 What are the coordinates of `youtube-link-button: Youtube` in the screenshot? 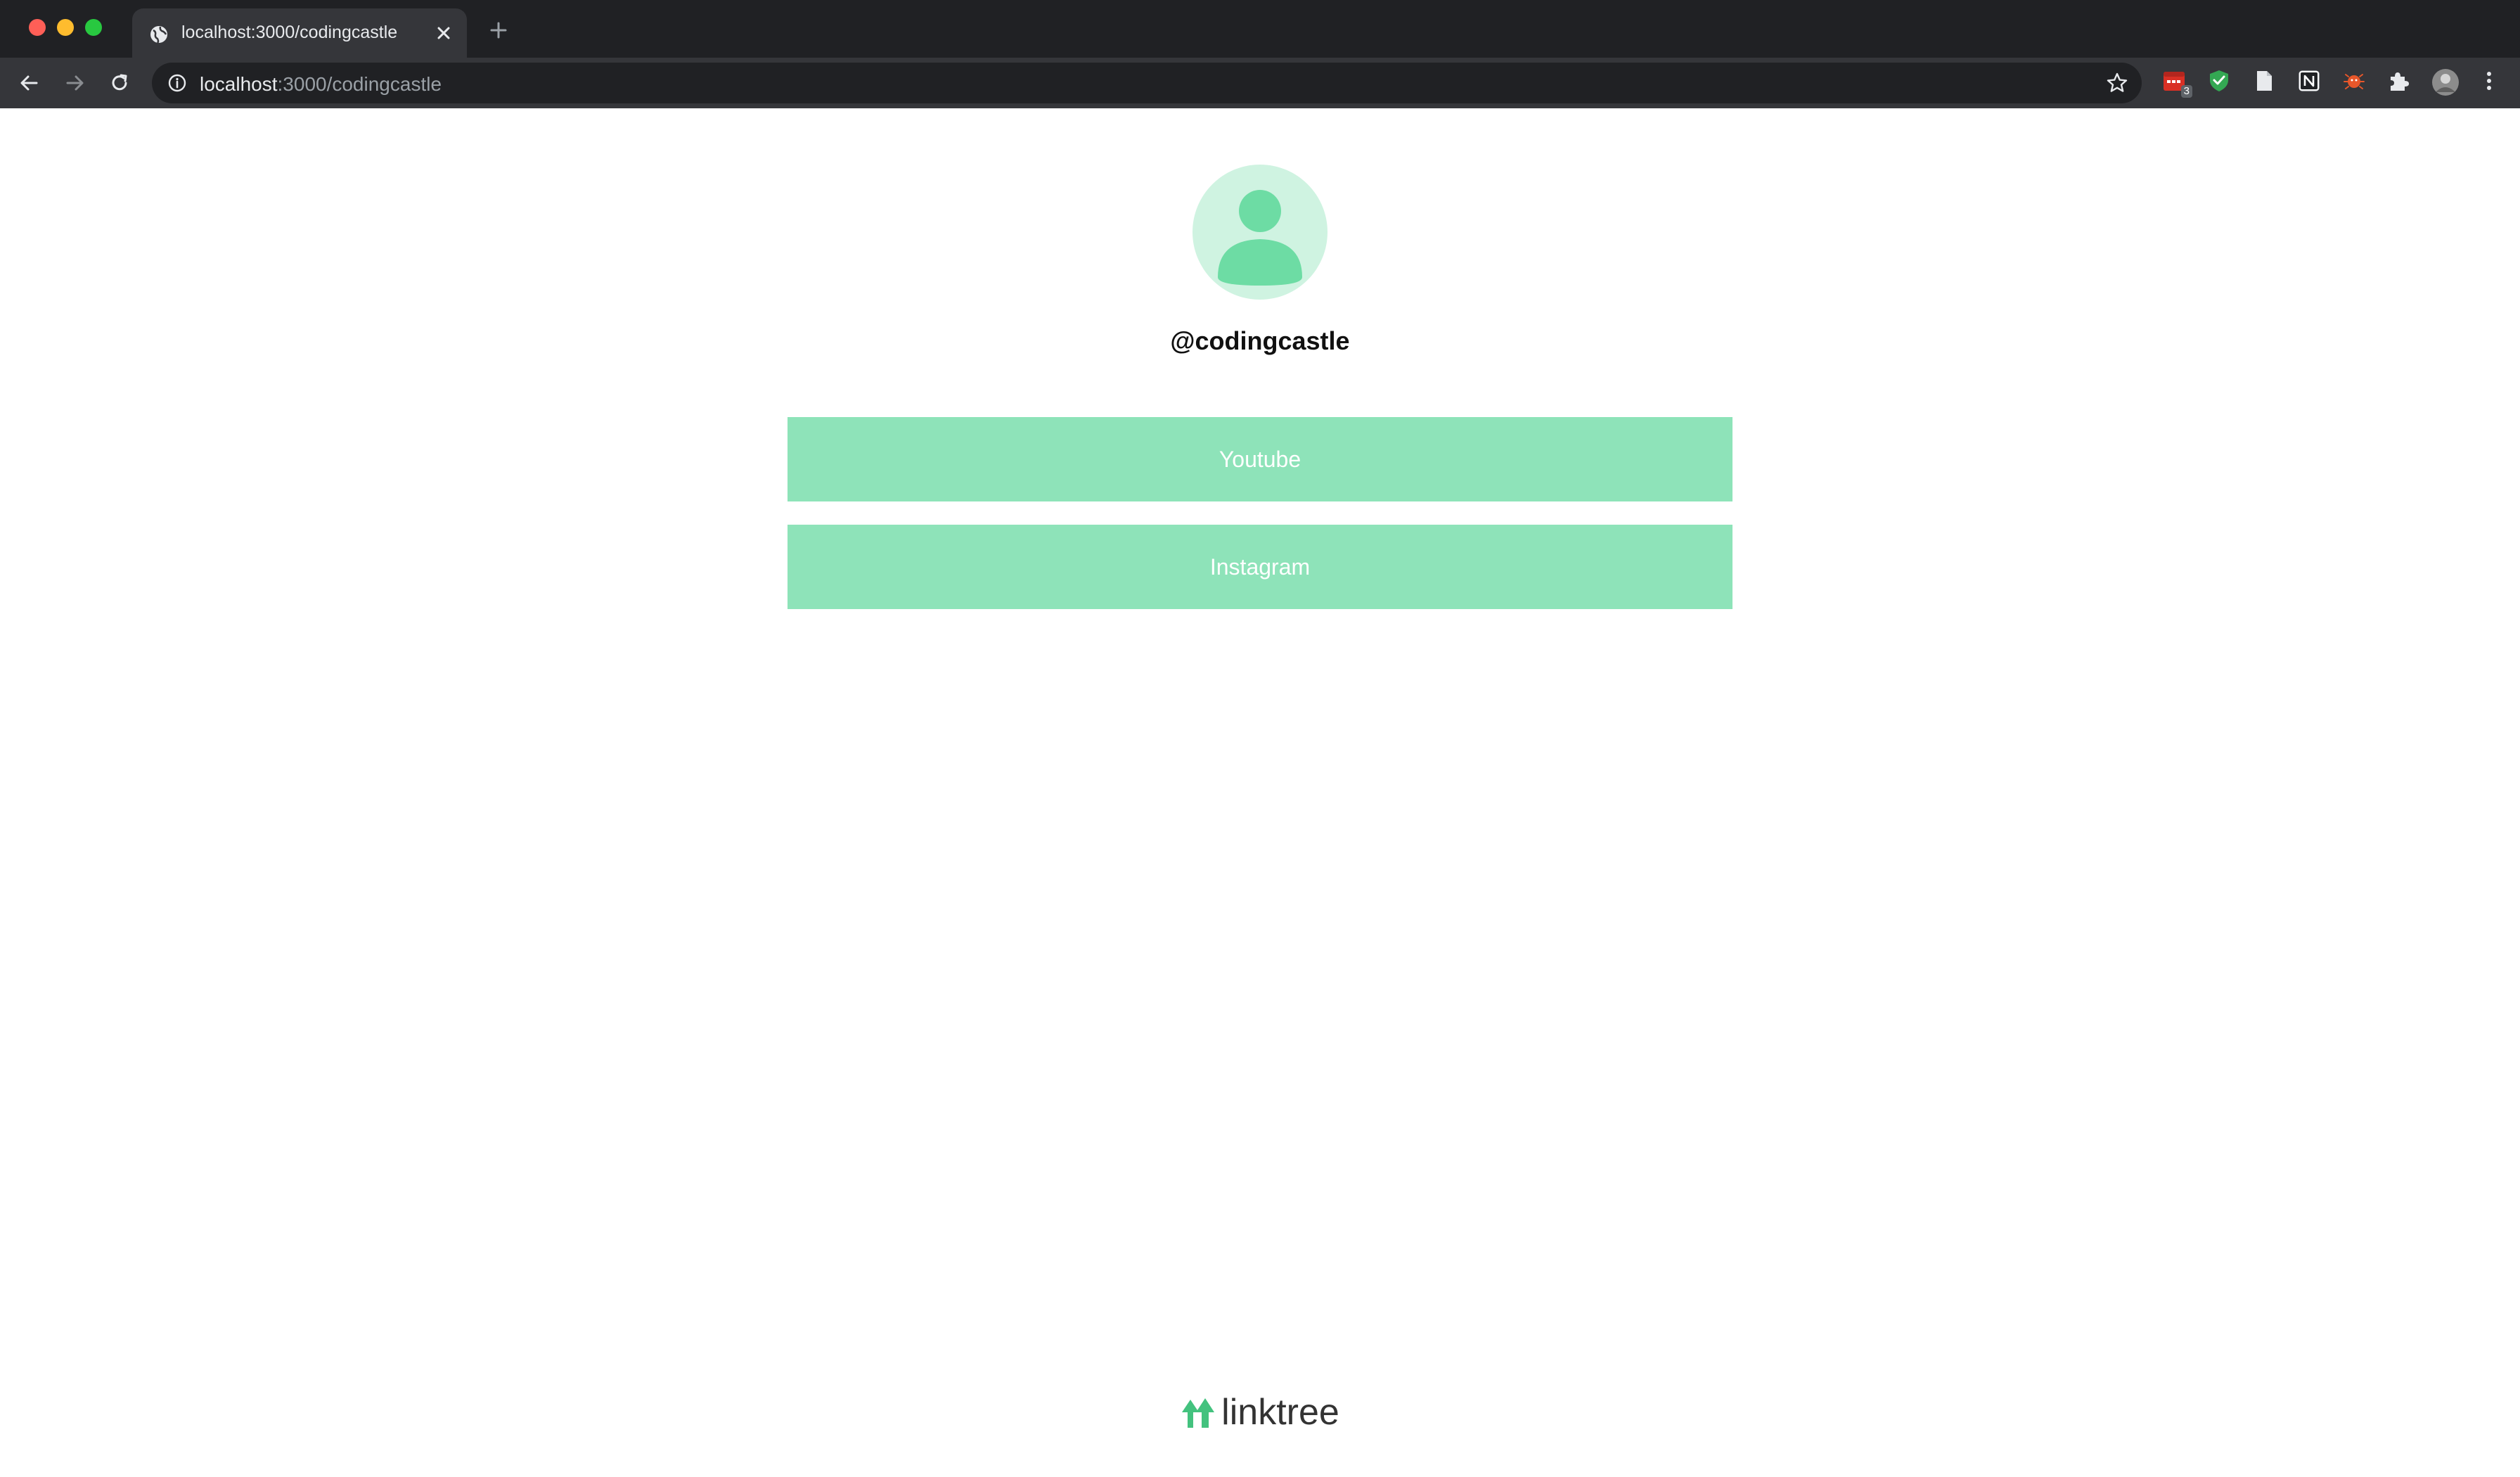 It's located at (1260, 459).